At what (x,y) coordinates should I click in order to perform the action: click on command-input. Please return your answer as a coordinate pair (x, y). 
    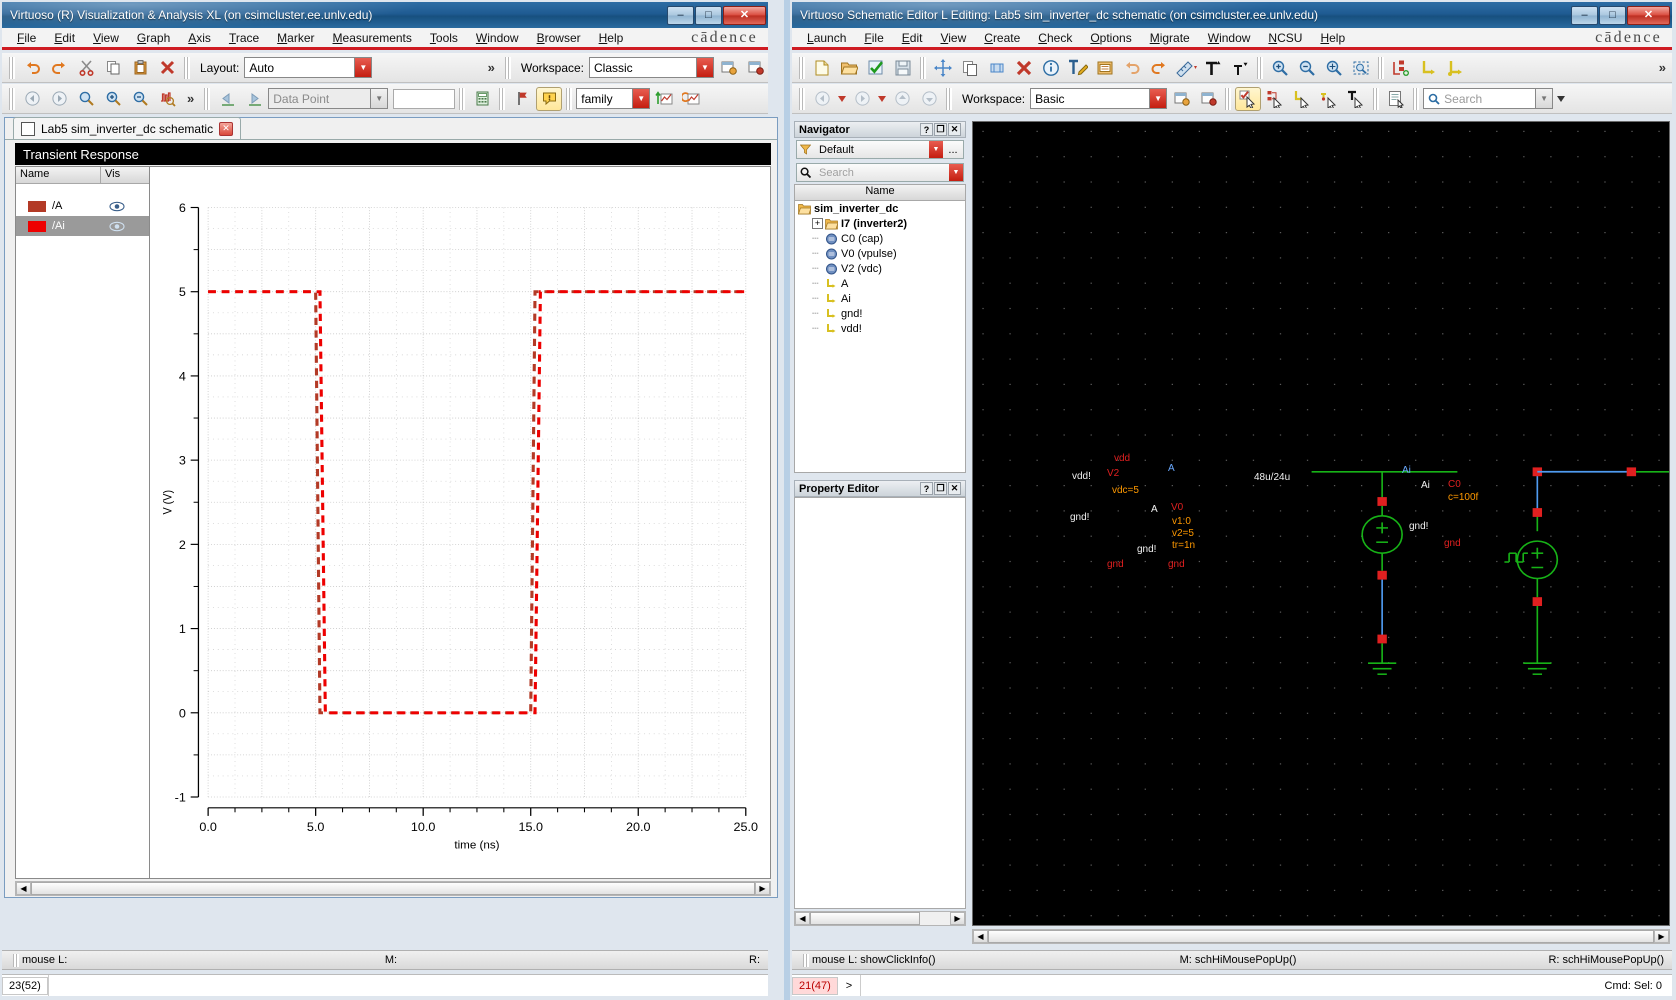
    Looking at the image, I should click on (1227, 985).